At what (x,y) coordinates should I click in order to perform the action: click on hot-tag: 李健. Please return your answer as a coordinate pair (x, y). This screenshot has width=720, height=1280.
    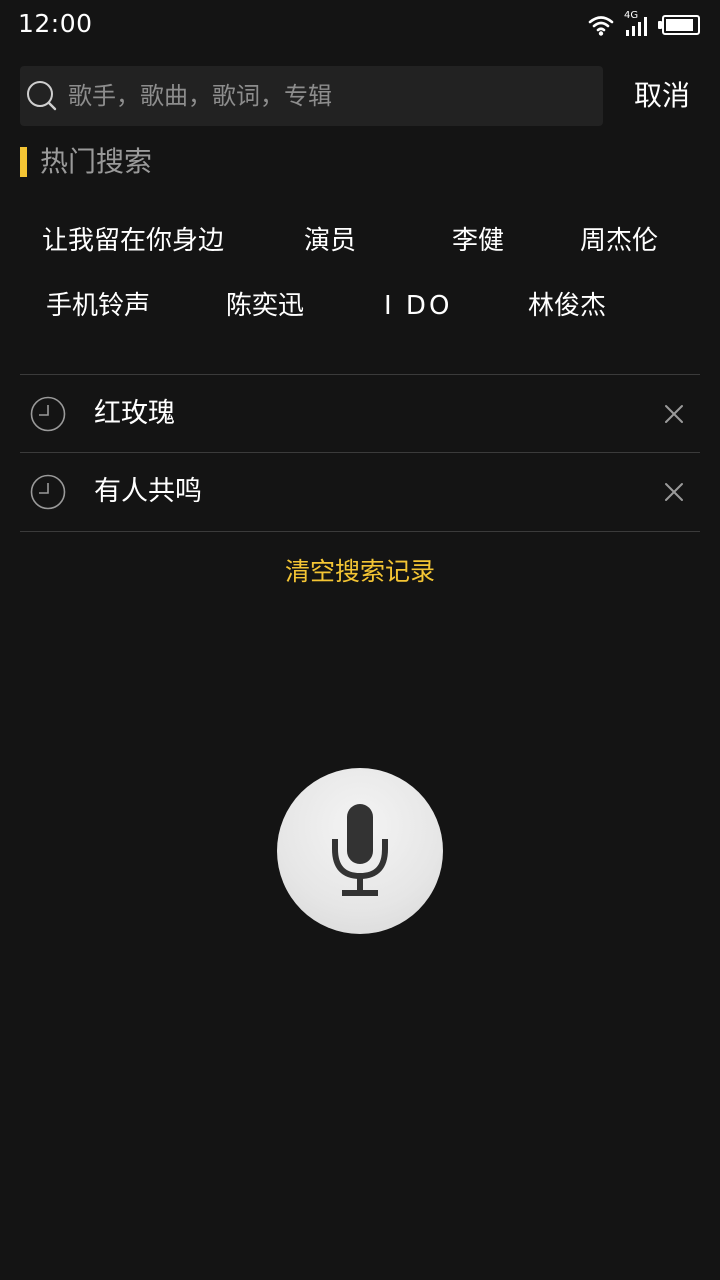
    Looking at the image, I should click on (478, 241).